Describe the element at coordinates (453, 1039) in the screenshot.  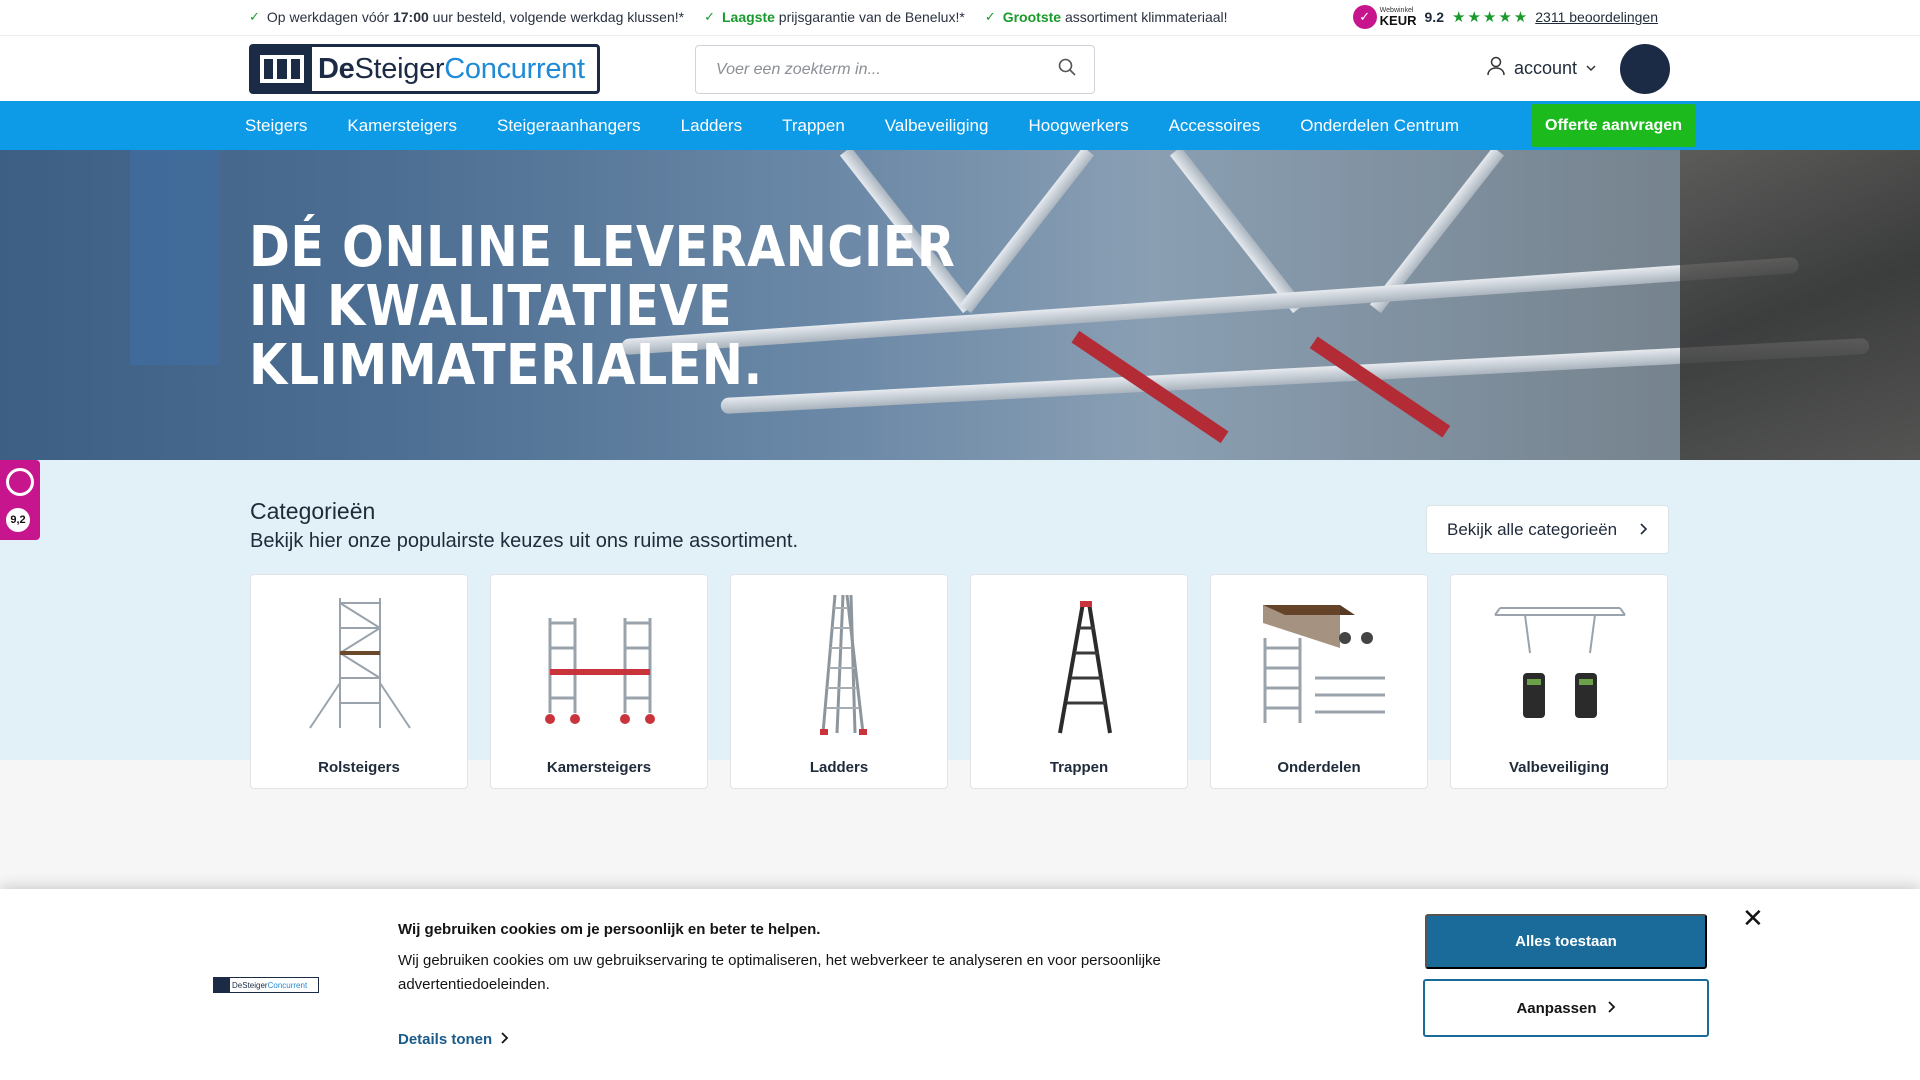
I see `details-toggle: Details tonen` at that location.